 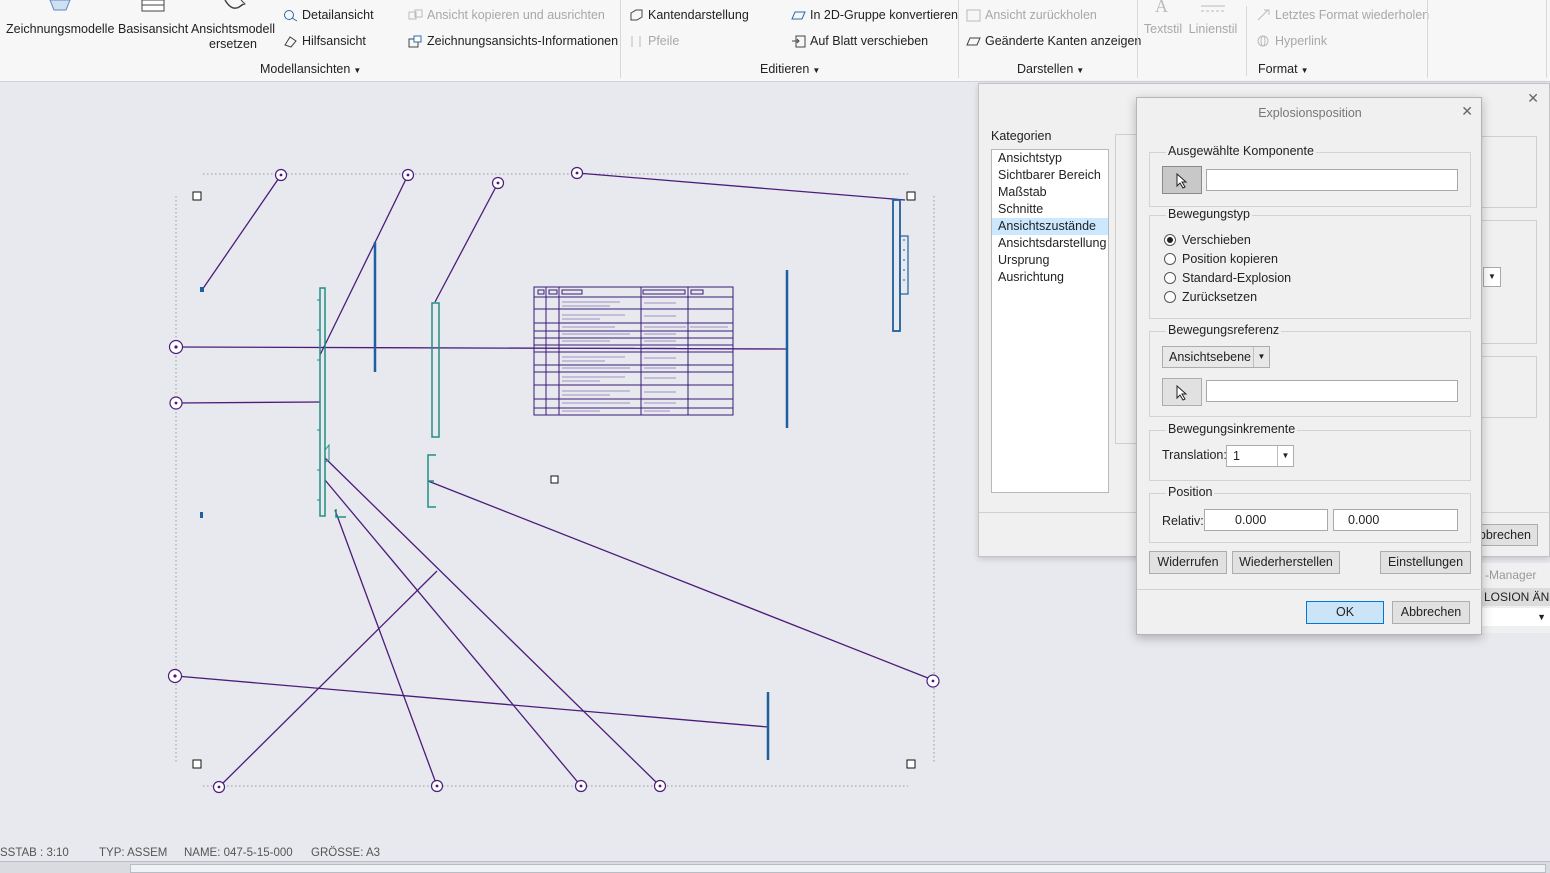 What do you see at coordinates (324, 41) in the screenshot?
I see `auxiliary-view-button: Hilfsansicht` at bounding box center [324, 41].